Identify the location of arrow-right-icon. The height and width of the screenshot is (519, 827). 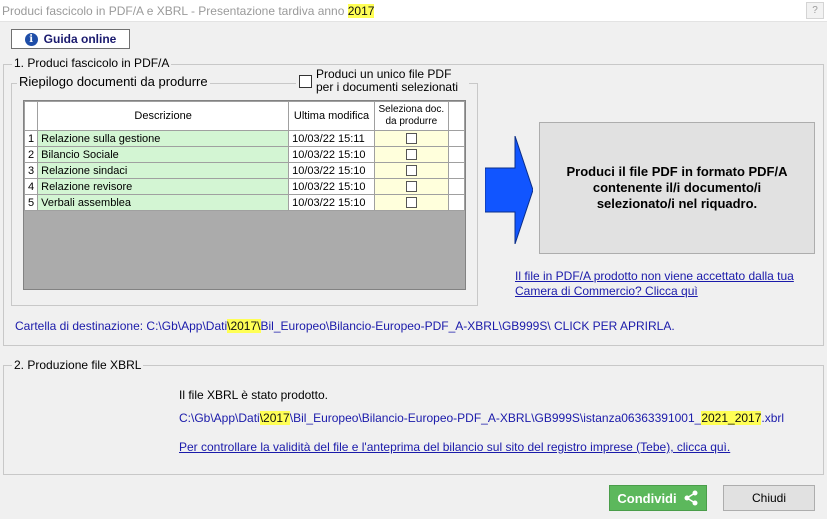
(509, 190).